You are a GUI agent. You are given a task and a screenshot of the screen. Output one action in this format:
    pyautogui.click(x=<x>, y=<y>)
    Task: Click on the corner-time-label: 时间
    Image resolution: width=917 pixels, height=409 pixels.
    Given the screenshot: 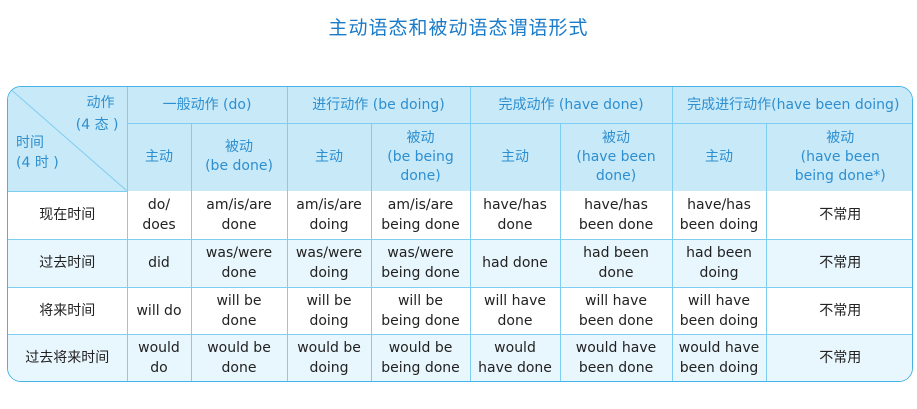 What is the action you would take?
    pyautogui.click(x=30, y=143)
    